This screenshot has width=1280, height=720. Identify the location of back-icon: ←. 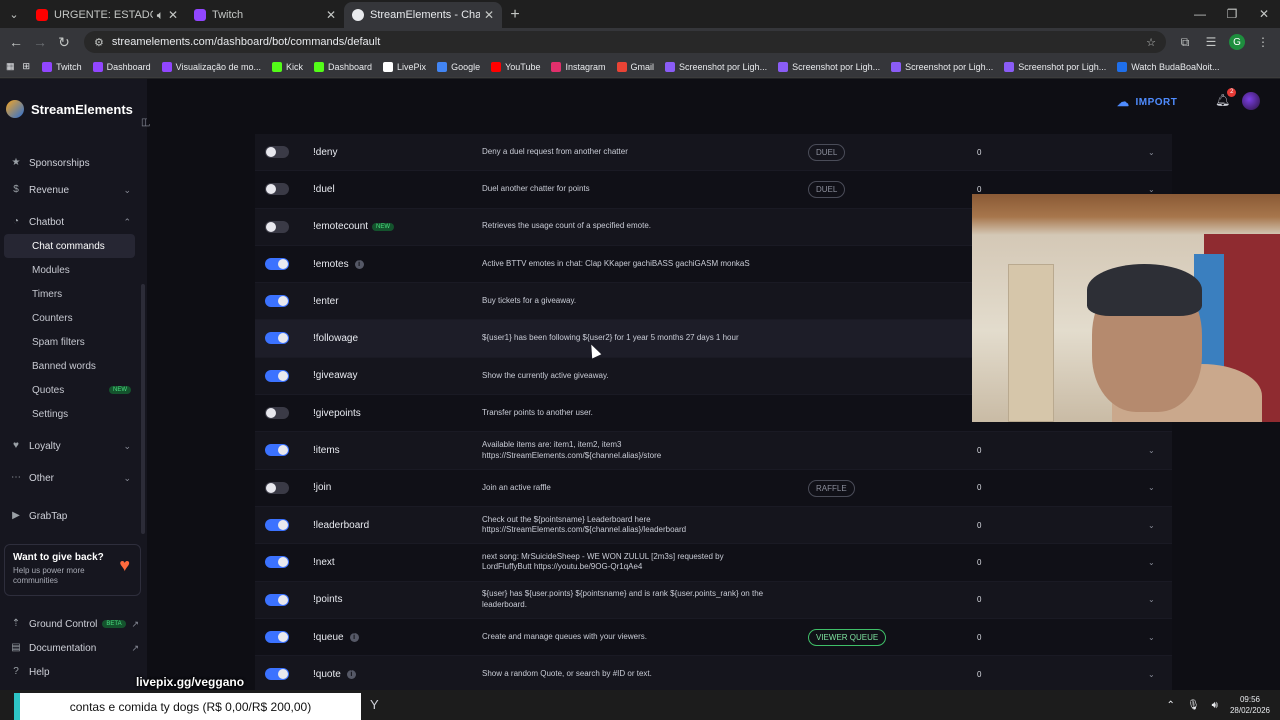
(16, 42).